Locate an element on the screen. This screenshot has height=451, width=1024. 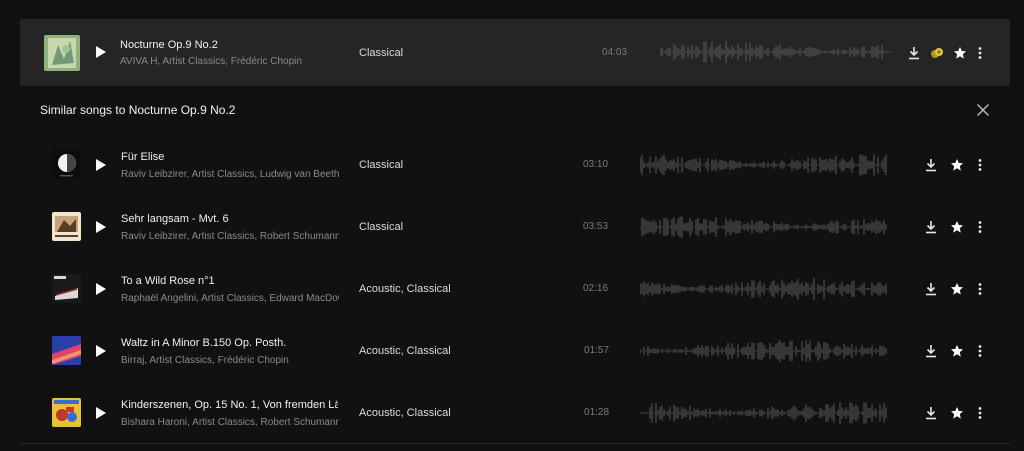
current-track-cover is located at coordinates (62, 53).